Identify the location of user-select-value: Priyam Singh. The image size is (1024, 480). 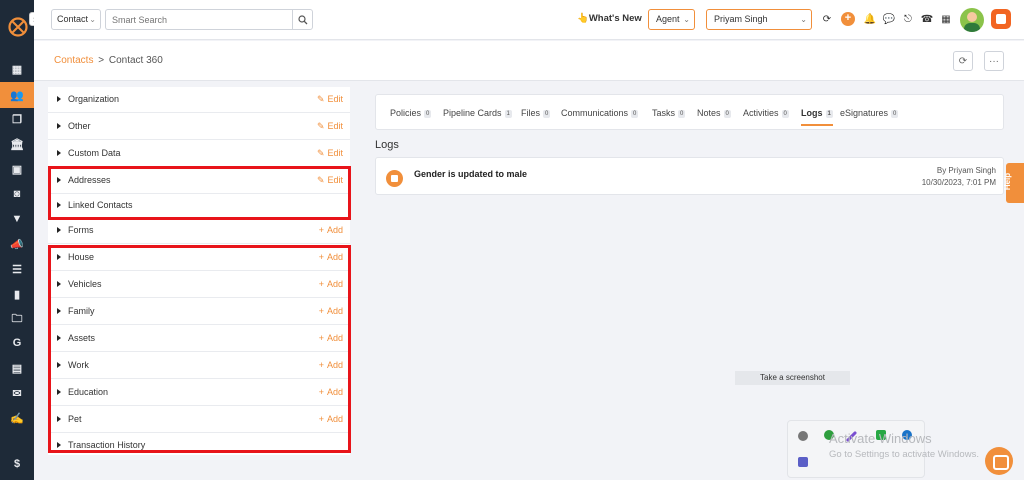
(741, 19).